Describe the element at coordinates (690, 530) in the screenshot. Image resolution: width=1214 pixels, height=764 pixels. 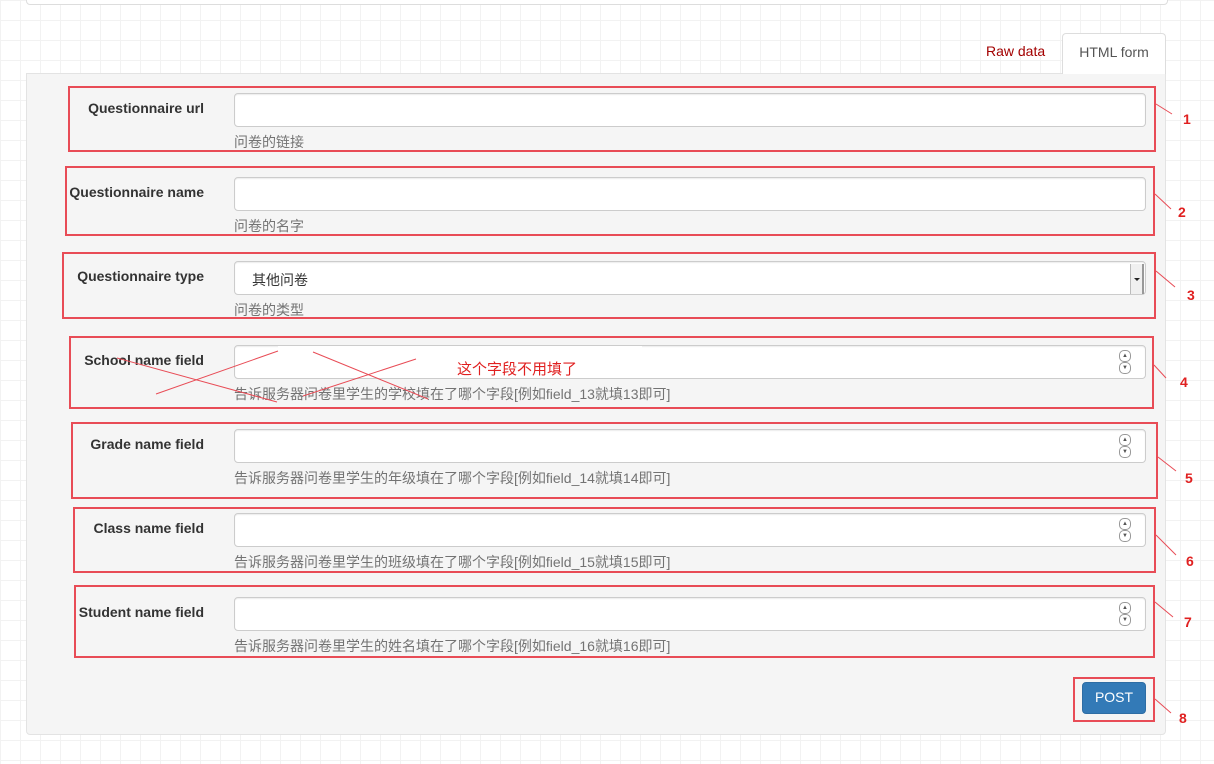
I see `class-name-field-input: ▲ ▼` at that location.